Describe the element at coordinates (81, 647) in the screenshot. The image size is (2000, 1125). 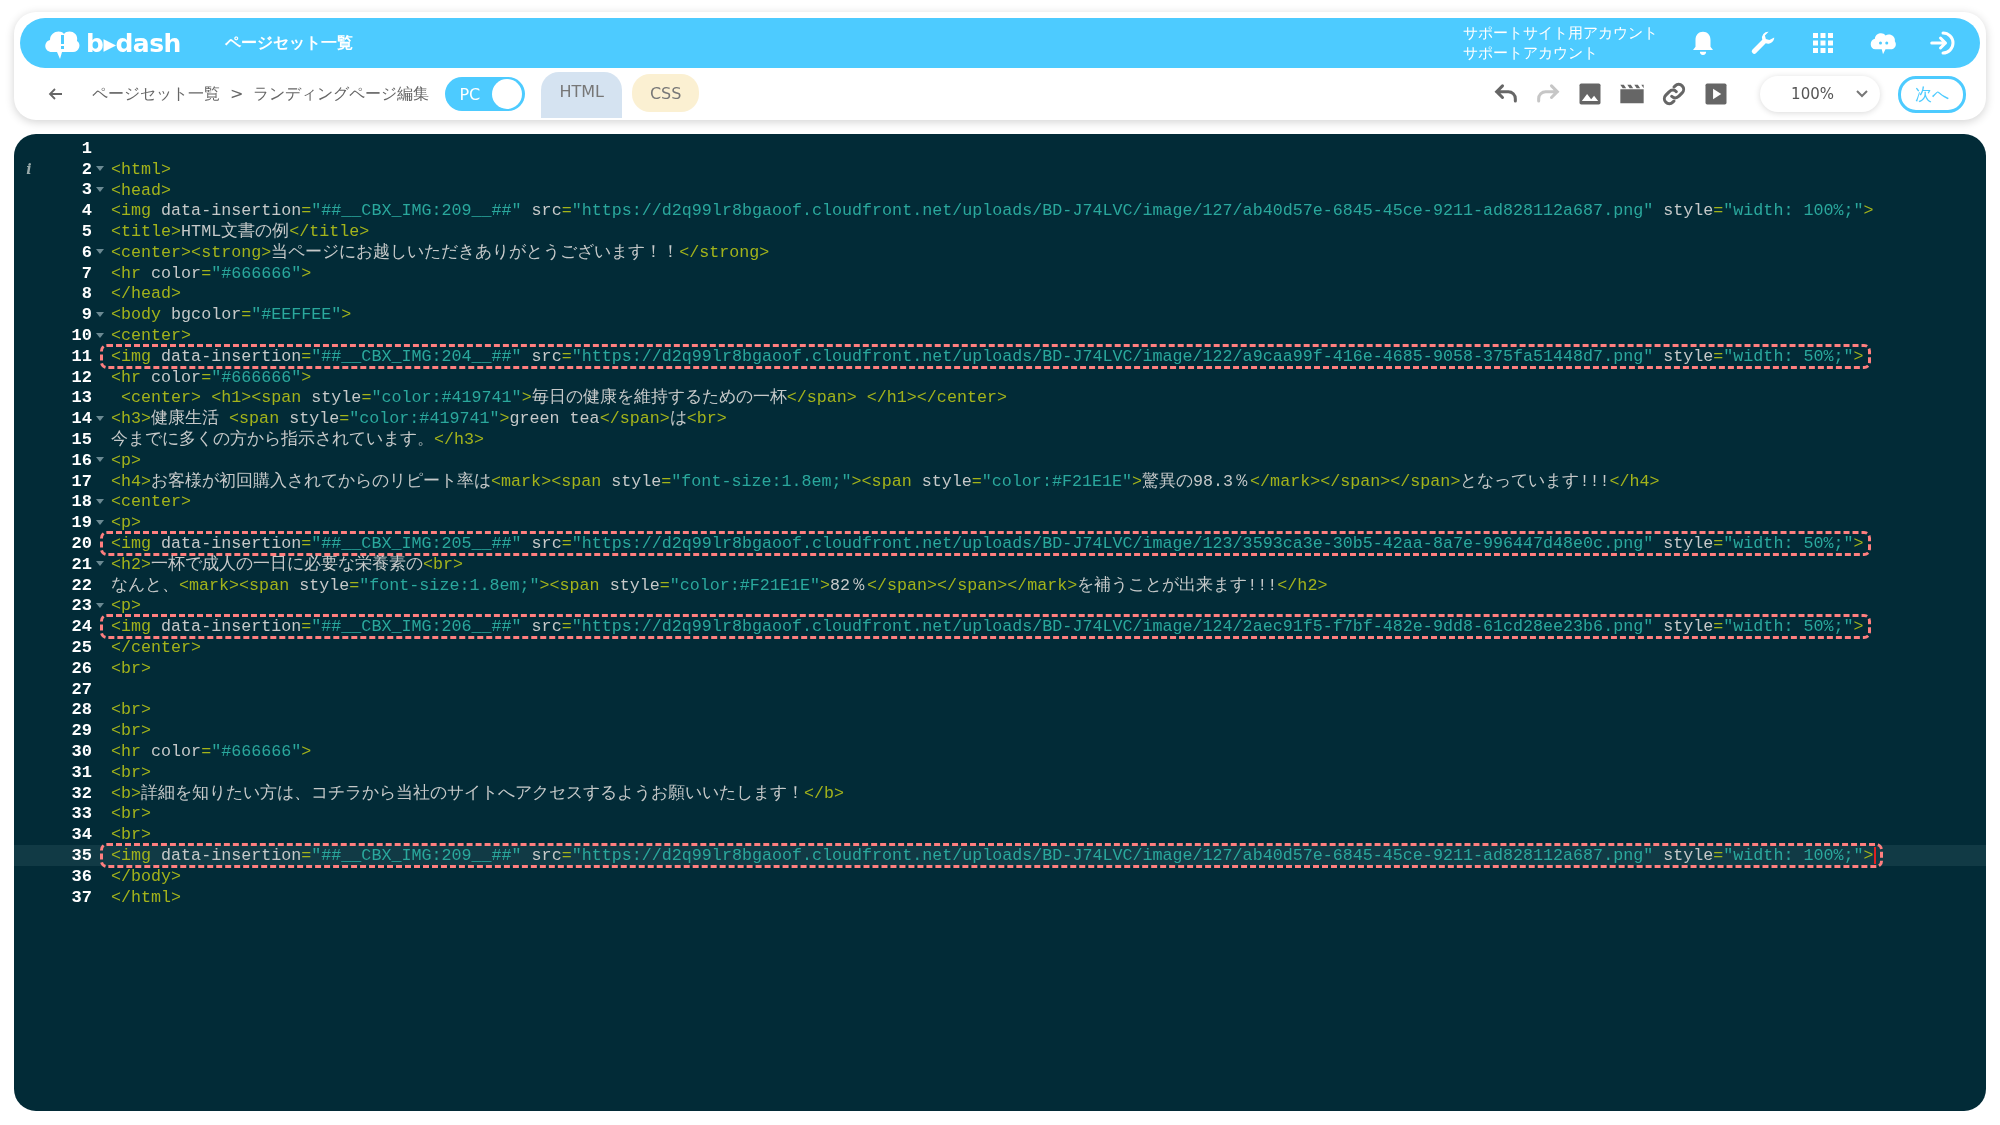
I see `line-number: 25` at that location.